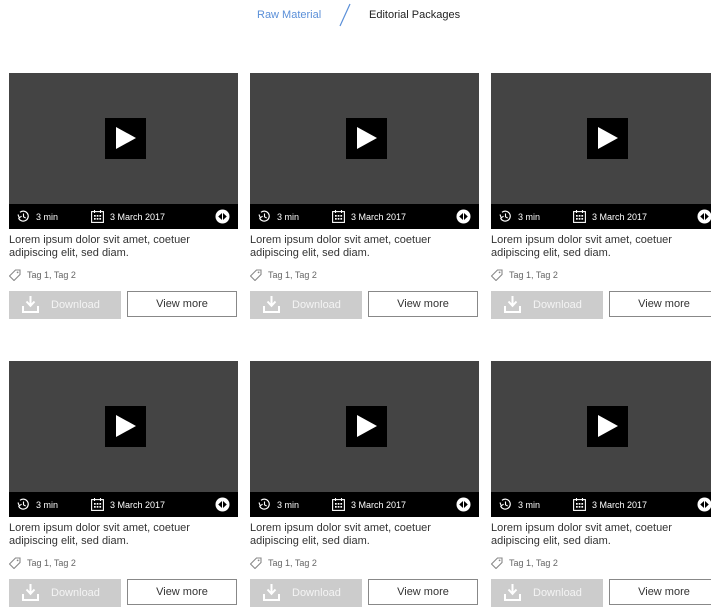  What do you see at coordinates (355, 17) in the screenshot?
I see `tab-bar: Raw Material Editorial Packages` at bounding box center [355, 17].